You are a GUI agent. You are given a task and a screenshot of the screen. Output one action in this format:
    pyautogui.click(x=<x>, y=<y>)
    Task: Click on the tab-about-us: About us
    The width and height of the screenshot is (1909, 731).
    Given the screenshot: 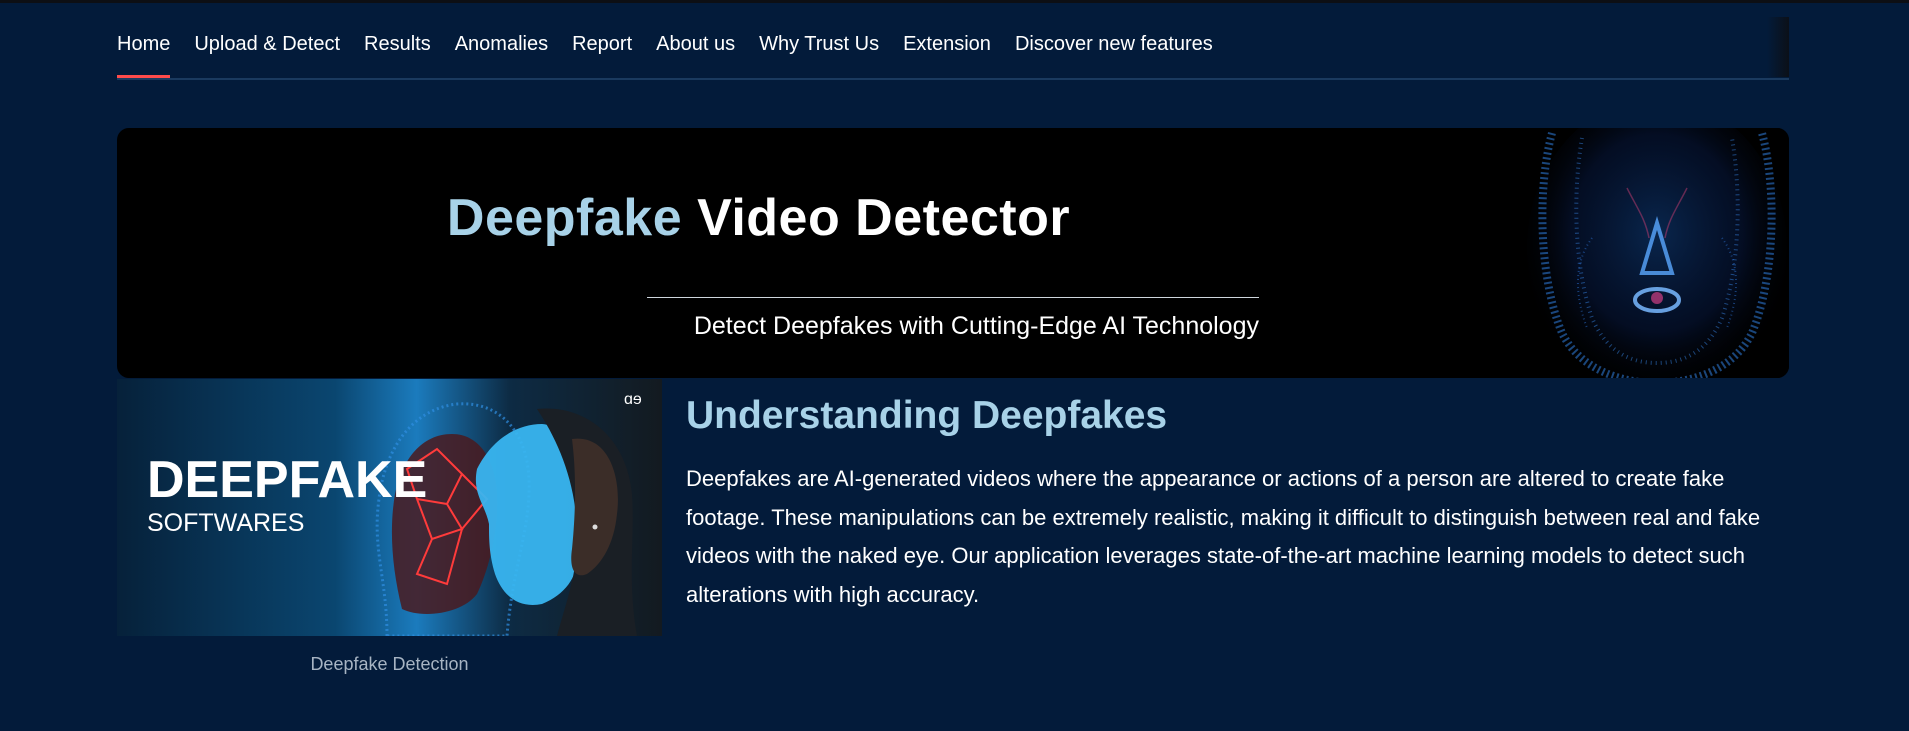 What is the action you would take?
    pyautogui.click(x=695, y=55)
    